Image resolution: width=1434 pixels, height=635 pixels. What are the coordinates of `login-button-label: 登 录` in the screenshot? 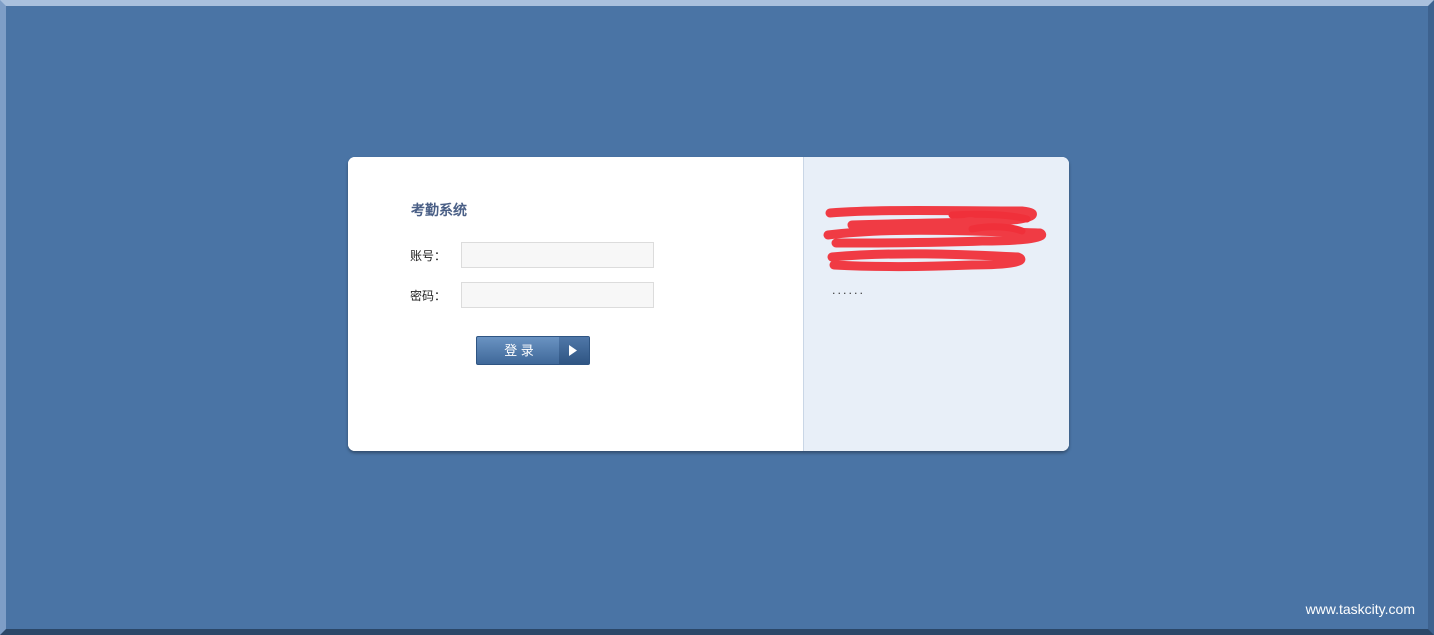 It's located at (519, 350).